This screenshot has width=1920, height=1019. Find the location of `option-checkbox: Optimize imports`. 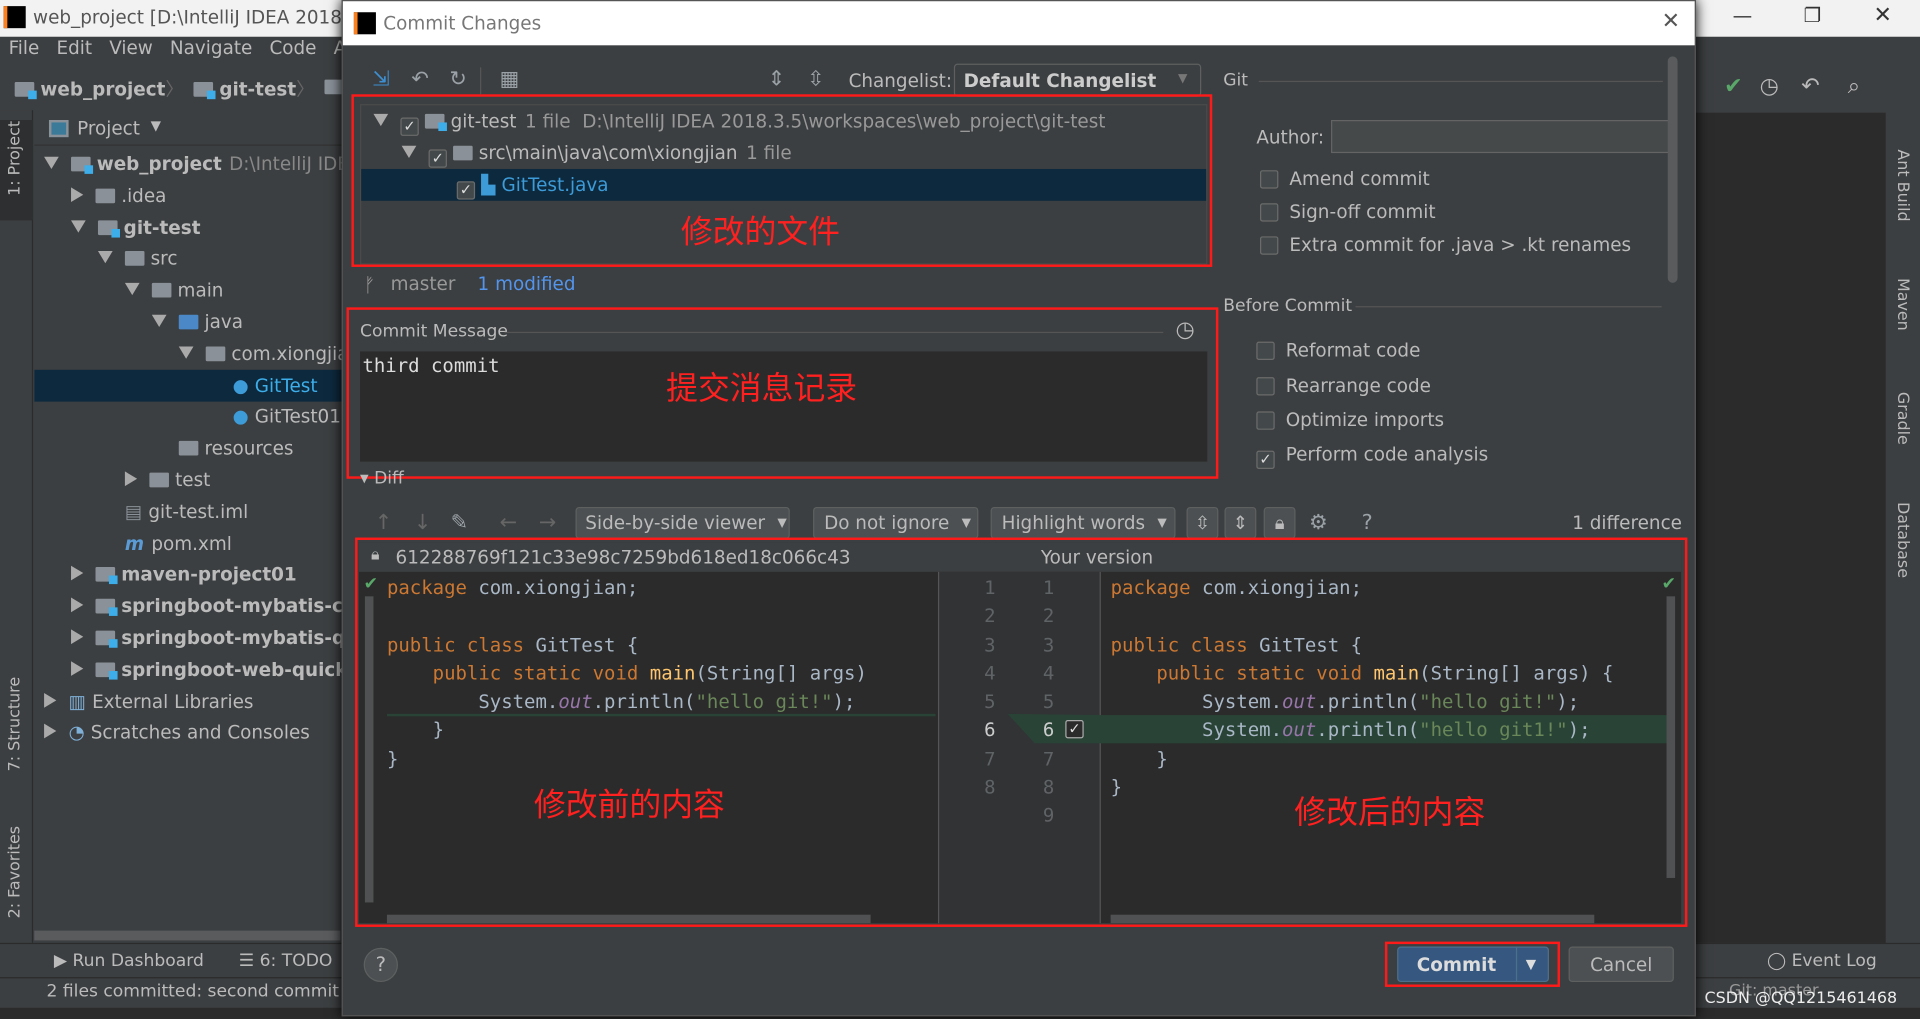

option-checkbox: Optimize imports is located at coordinates (1350, 420).